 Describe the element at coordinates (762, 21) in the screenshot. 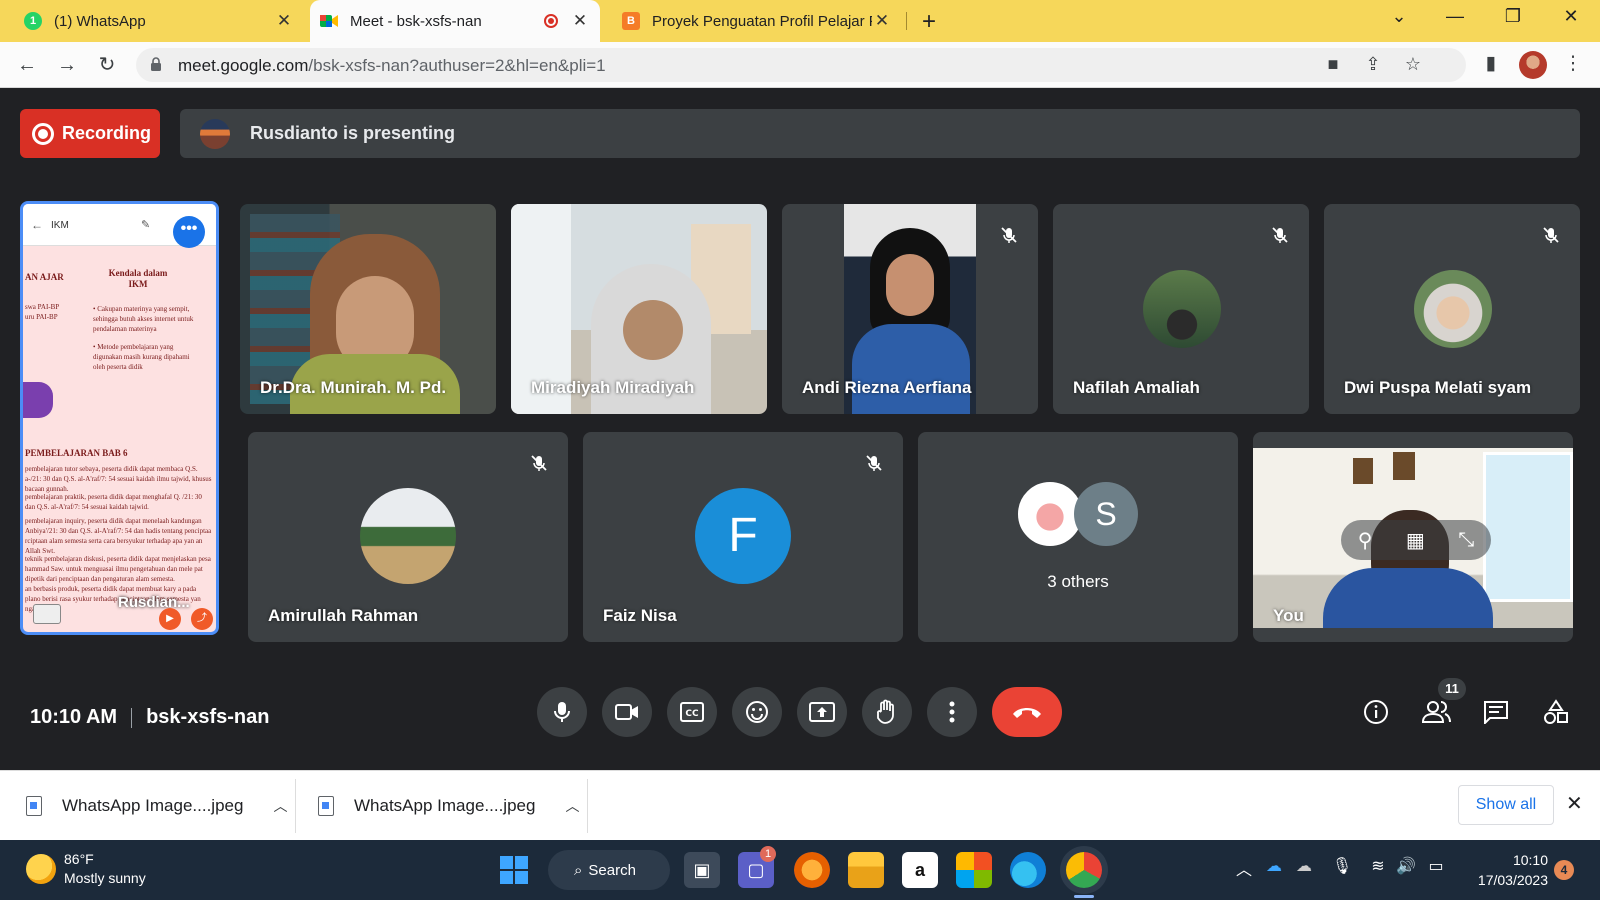

I see `tab-label: Proyek Penguatan Profil Pelajar P` at that location.